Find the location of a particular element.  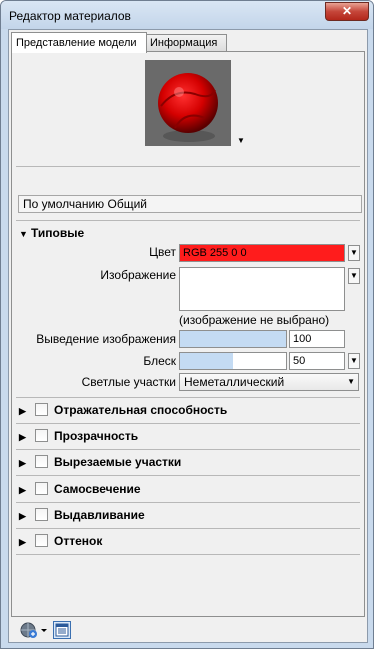

section-transparency: ▶ Прозрачность is located at coordinates (78, 437).